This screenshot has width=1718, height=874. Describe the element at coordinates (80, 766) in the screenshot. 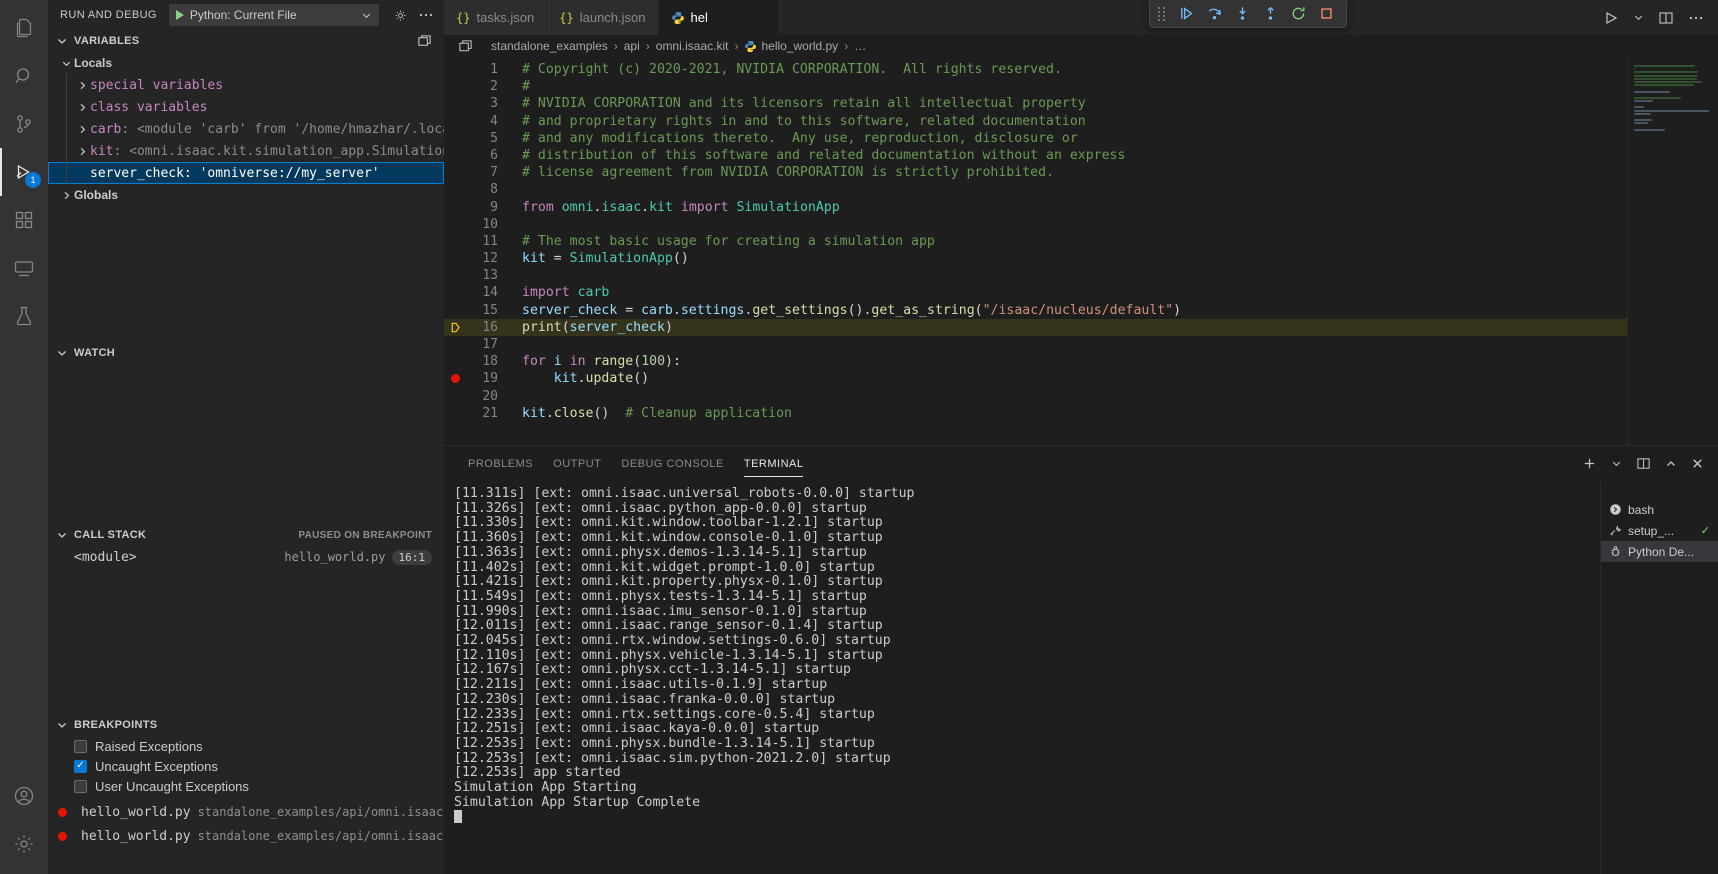

I see `checkbox-checked-icon` at that location.